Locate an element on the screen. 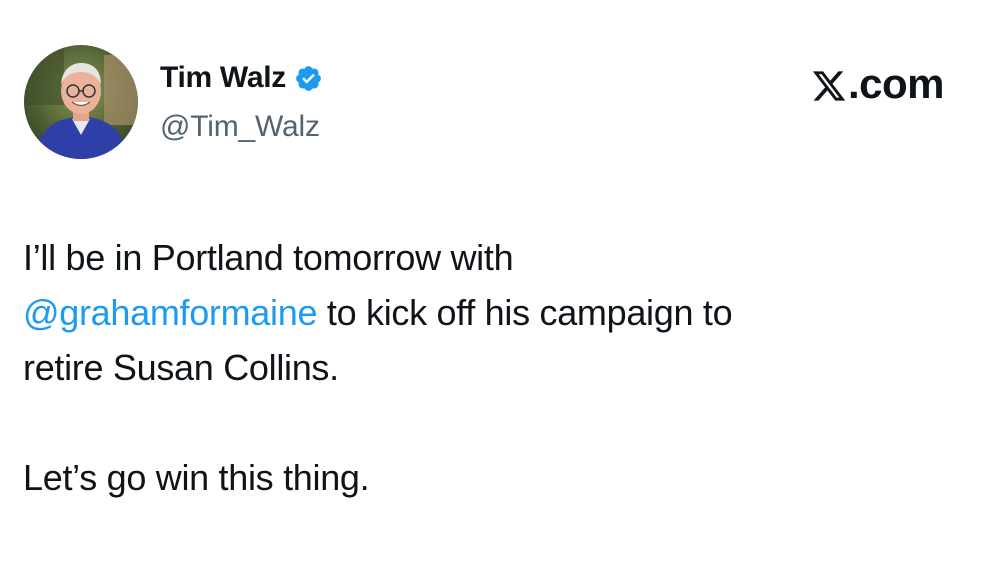 The height and width of the screenshot is (567, 986). author-name-row: Tim Walz is located at coordinates (241, 78).